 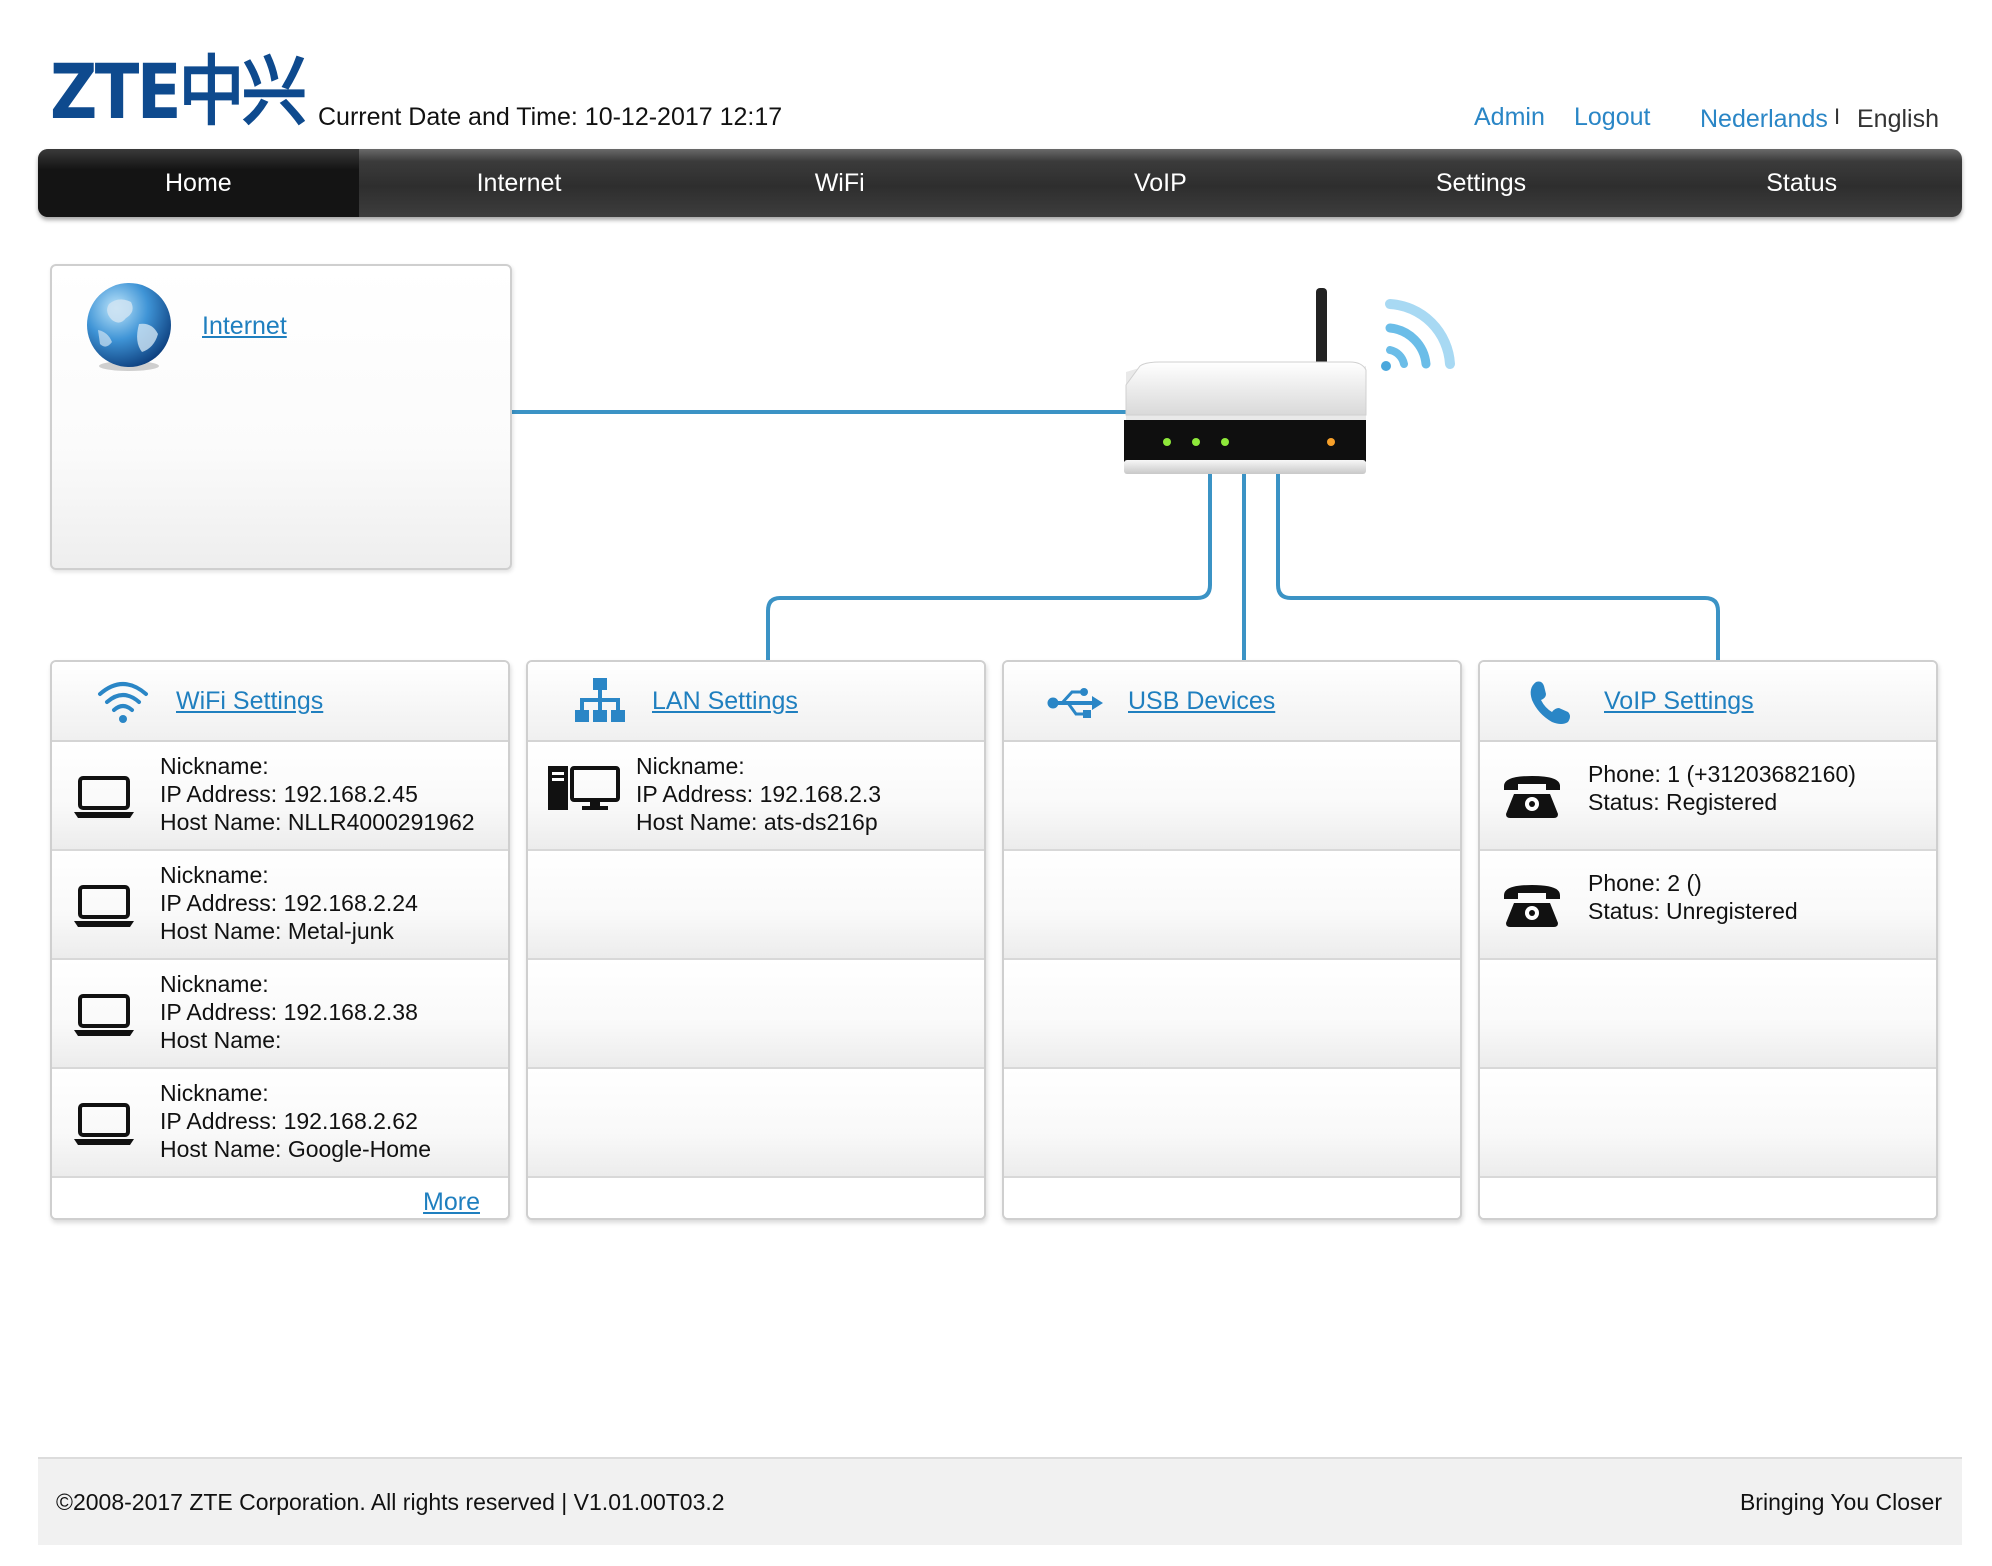 I want to click on device-host: Host Name: NLLR4000291962, so click(x=317, y=822).